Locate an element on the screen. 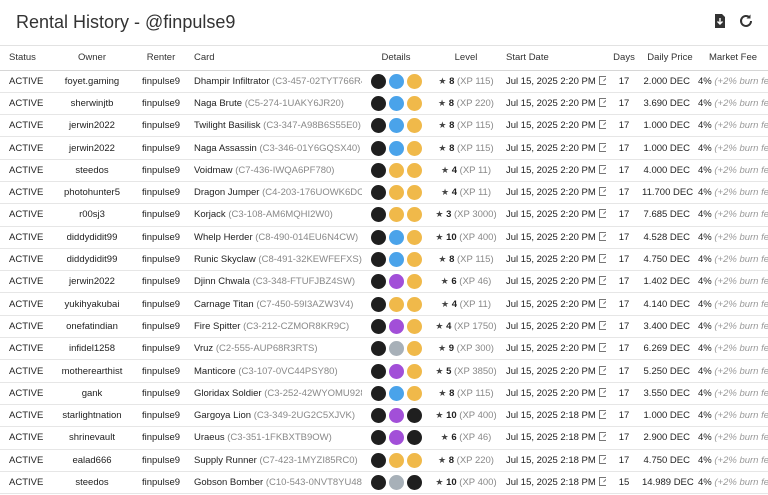  col-card: Card is located at coordinates (276, 58).